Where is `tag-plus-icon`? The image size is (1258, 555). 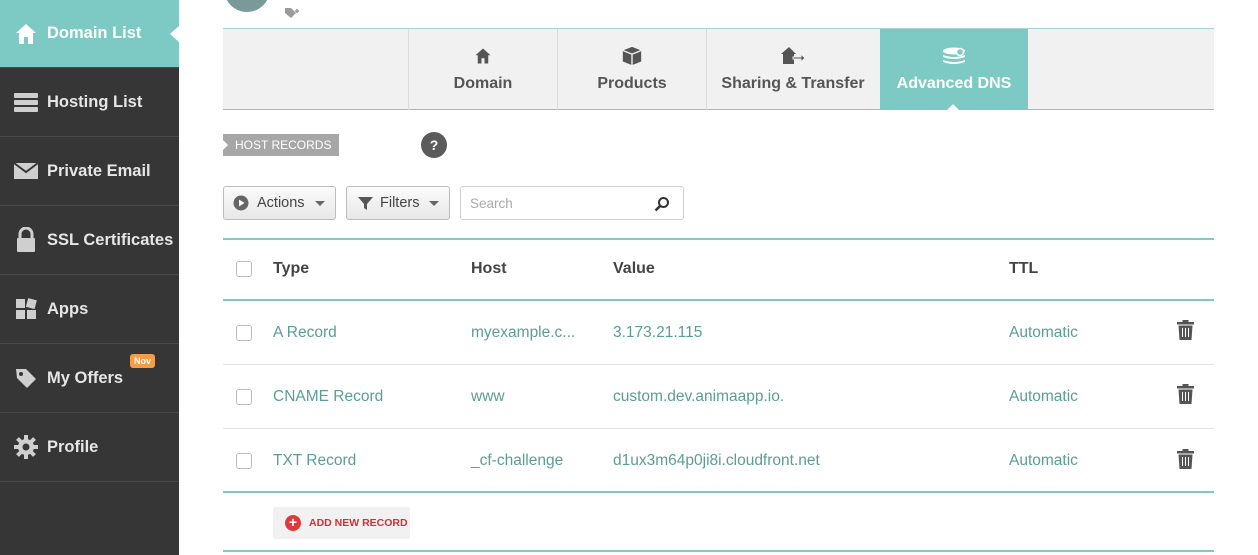
tag-plus-icon is located at coordinates (293, 15).